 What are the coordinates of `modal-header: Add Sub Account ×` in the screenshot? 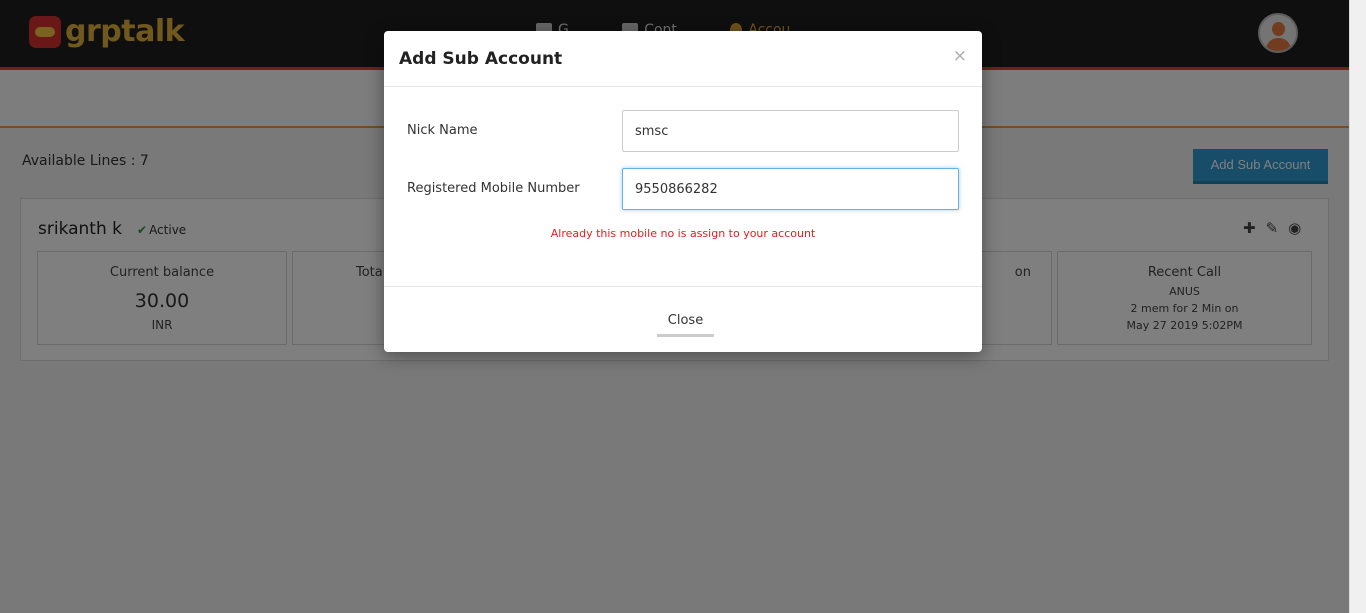 It's located at (683, 59).